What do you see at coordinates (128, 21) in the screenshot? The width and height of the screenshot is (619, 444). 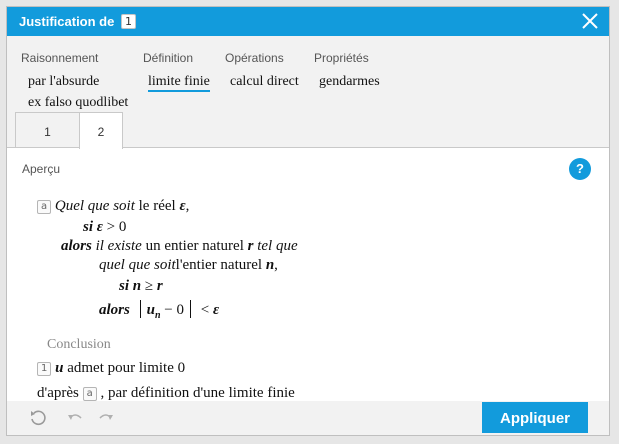 I see `title-reference-box: 1` at bounding box center [128, 21].